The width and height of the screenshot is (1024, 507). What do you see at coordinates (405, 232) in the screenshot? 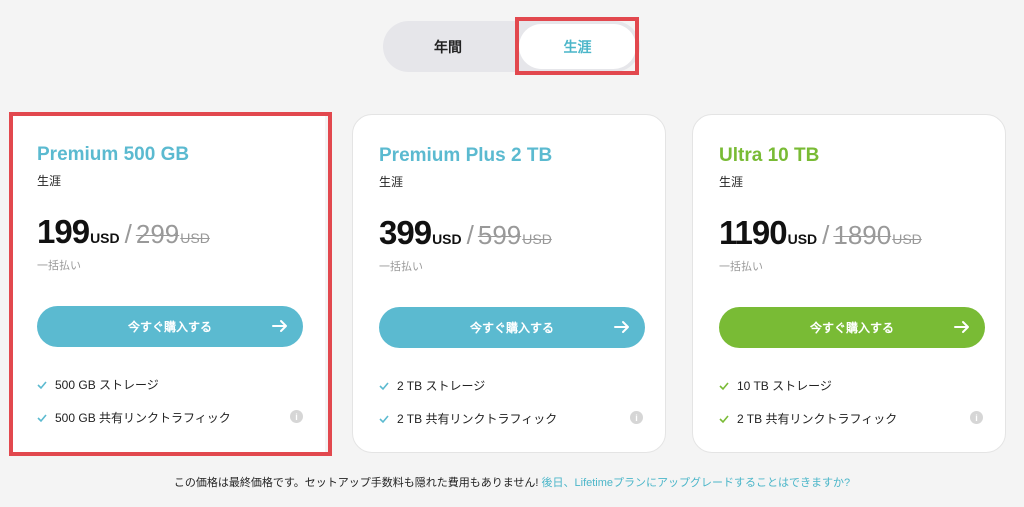
I see `current-price: 399` at bounding box center [405, 232].